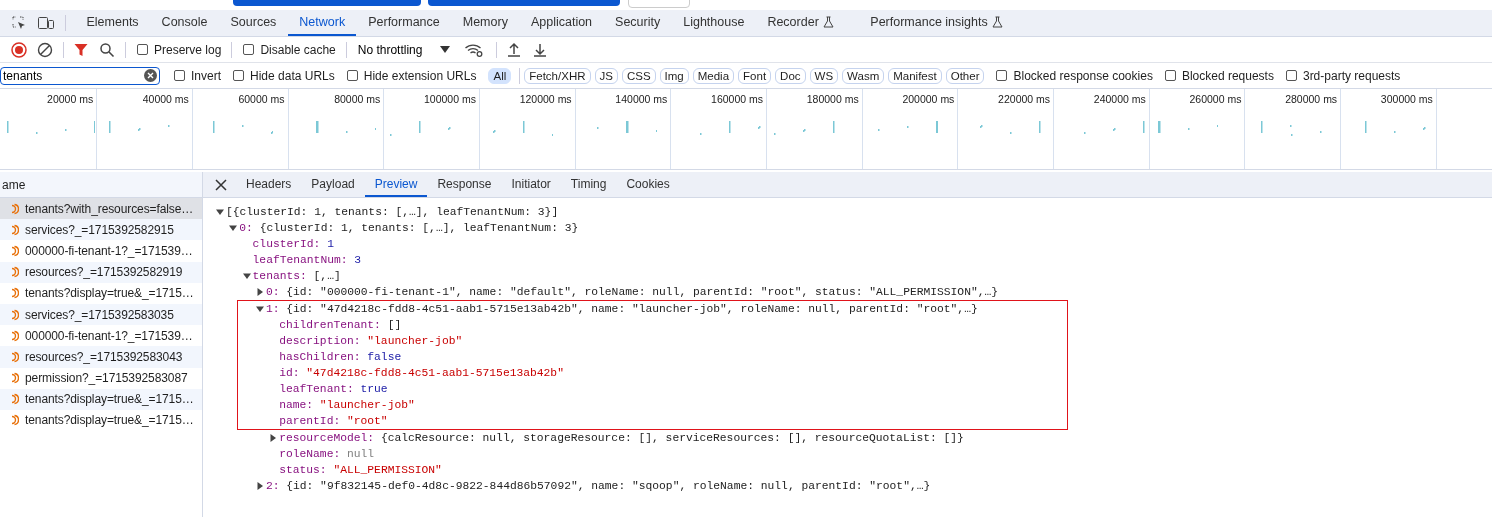 The image size is (1492, 517). I want to click on tree-row: parentId: "root", so click(652, 421).